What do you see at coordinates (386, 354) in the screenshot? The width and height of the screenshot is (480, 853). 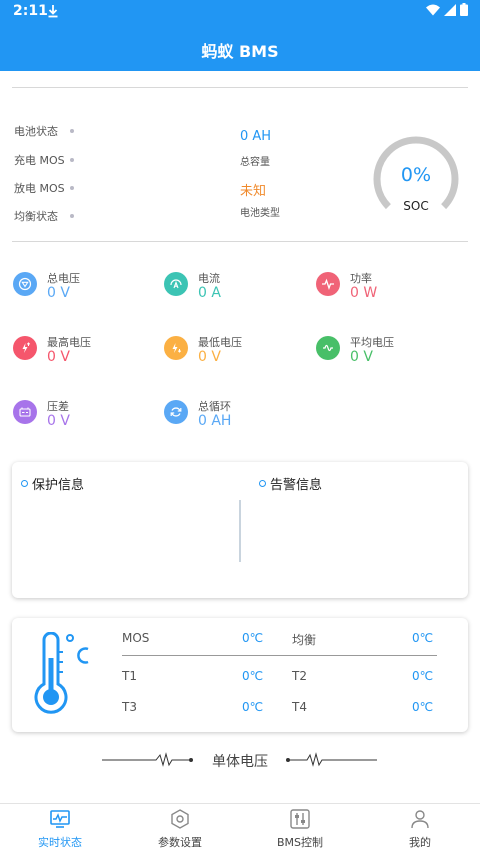 I see `metric-avg-voltage: 平均电压 0 V` at bounding box center [386, 354].